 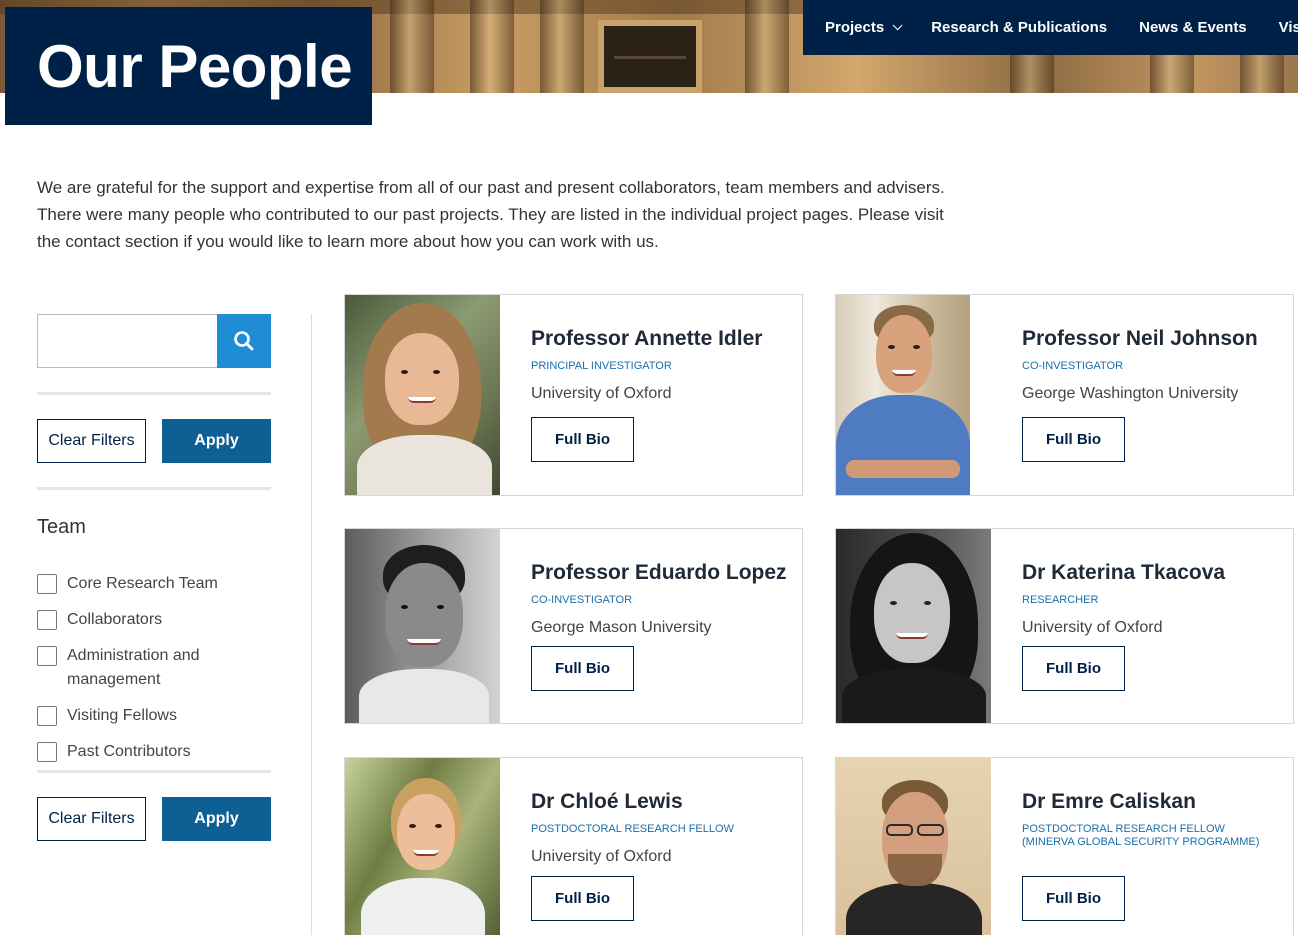 What do you see at coordinates (115, 619) in the screenshot?
I see `filter-label: Collaborators` at bounding box center [115, 619].